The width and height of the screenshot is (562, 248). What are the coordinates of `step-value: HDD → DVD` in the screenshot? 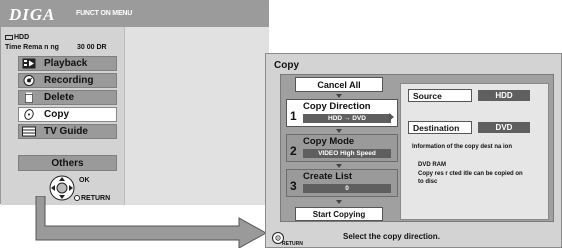 It's located at (347, 118).